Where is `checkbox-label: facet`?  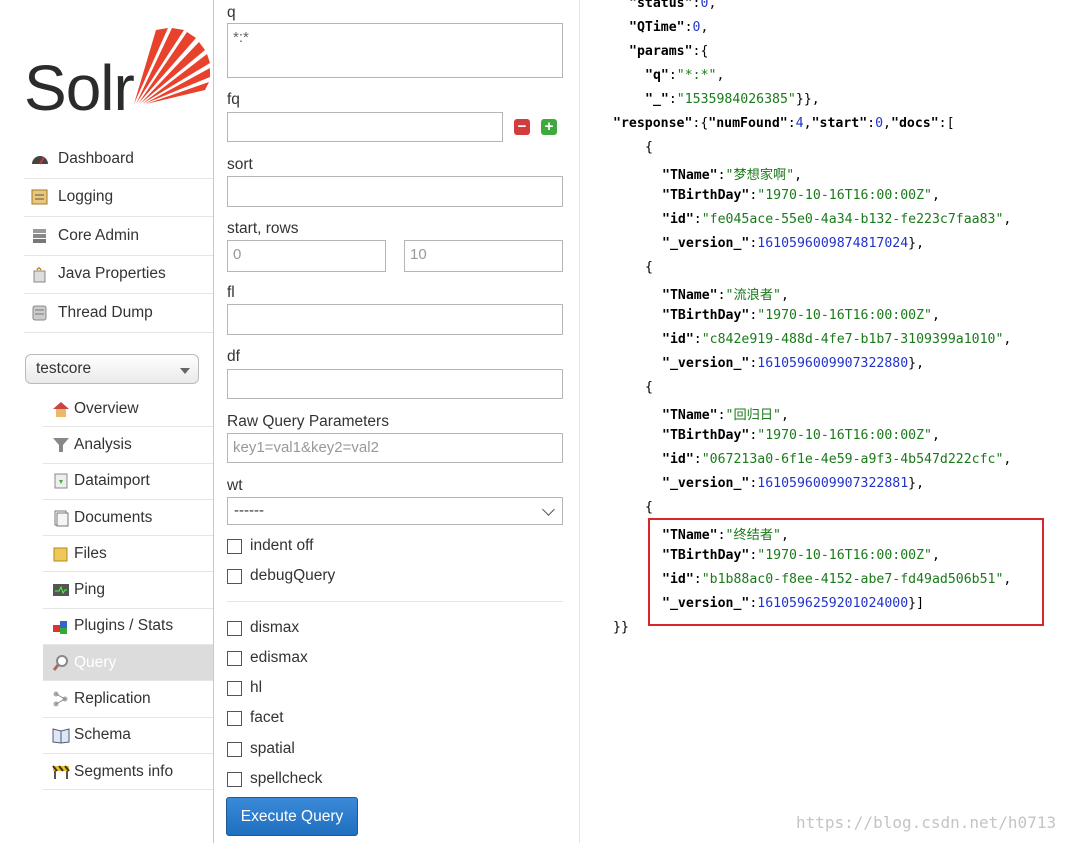 checkbox-label: facet is located at coordinates (267, 717).